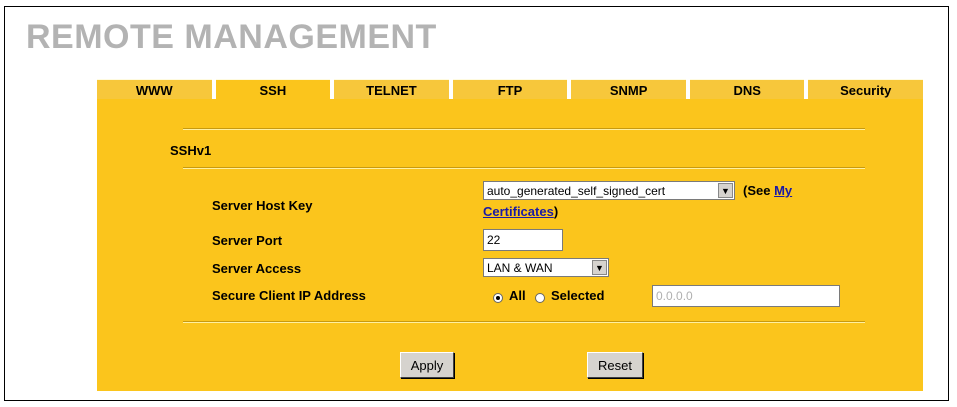  Describe the element at coordinates (576, 190) in the screenshot. I see `server-host-key-value: auto_generated_self_signed_cert` at that location.